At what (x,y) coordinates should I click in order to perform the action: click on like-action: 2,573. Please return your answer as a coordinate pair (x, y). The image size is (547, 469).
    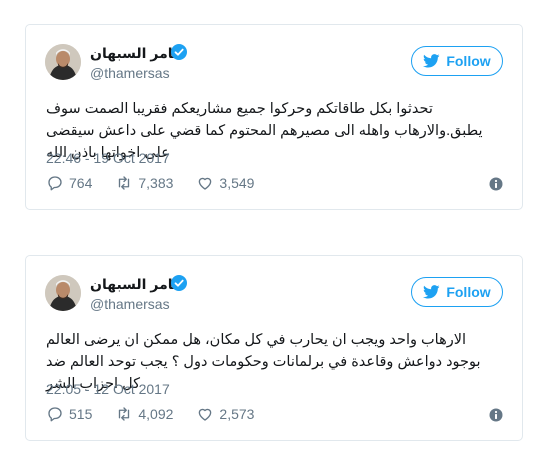
    Looking at the image, I should click on (225, 414).